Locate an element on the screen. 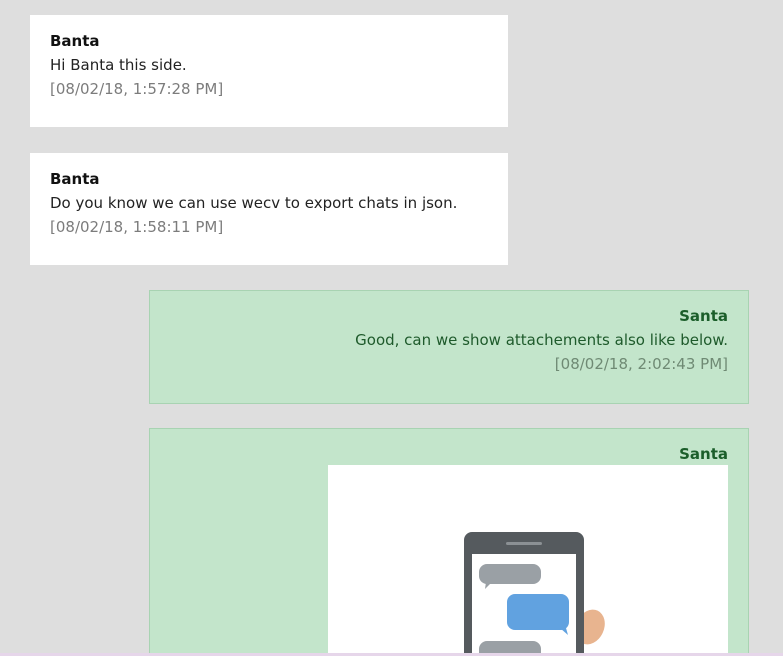 The width and height of the screenshot is (783, 656). message-timestamp: [08/02/18, 2:02:43 PM] is located at coordinates (641, 364).